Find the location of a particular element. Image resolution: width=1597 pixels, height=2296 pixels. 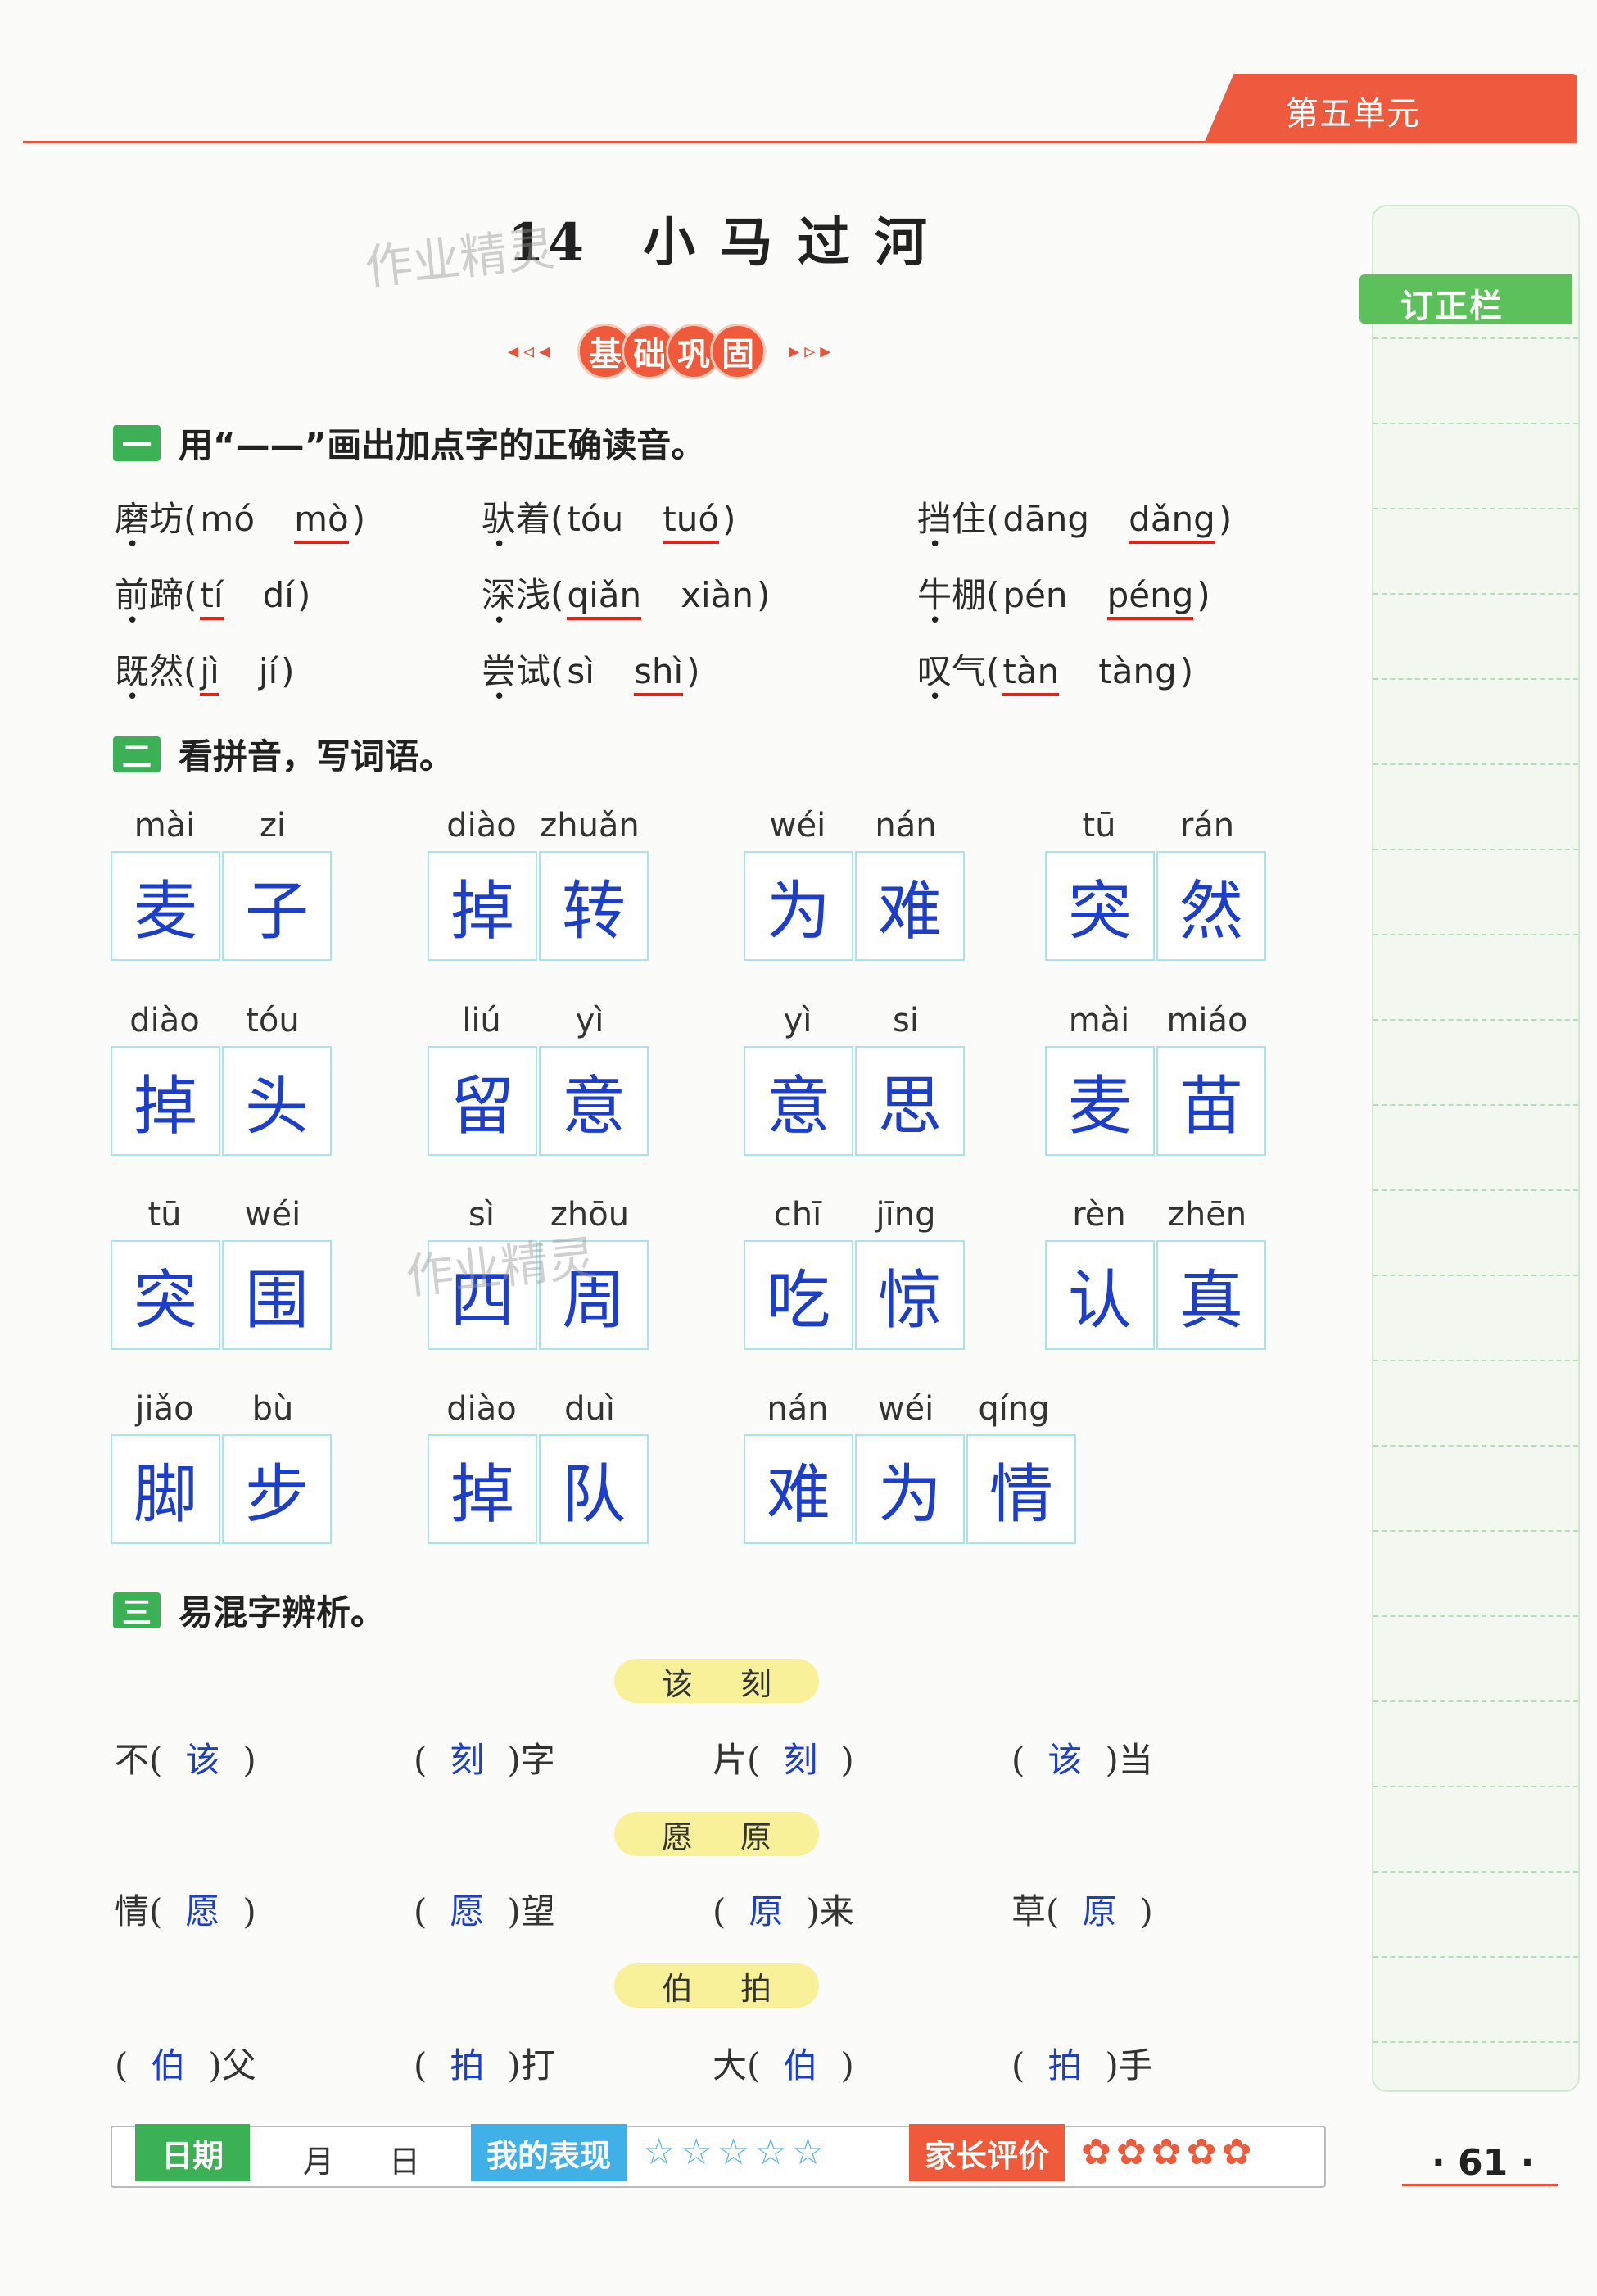

tianzige-box: 吃 is located at coordinates (798, 1295).